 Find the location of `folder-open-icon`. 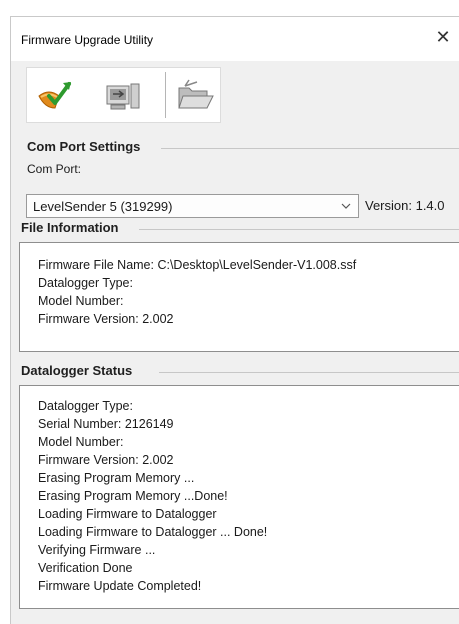

folder-open-icon is located at coordinates (196, 94).